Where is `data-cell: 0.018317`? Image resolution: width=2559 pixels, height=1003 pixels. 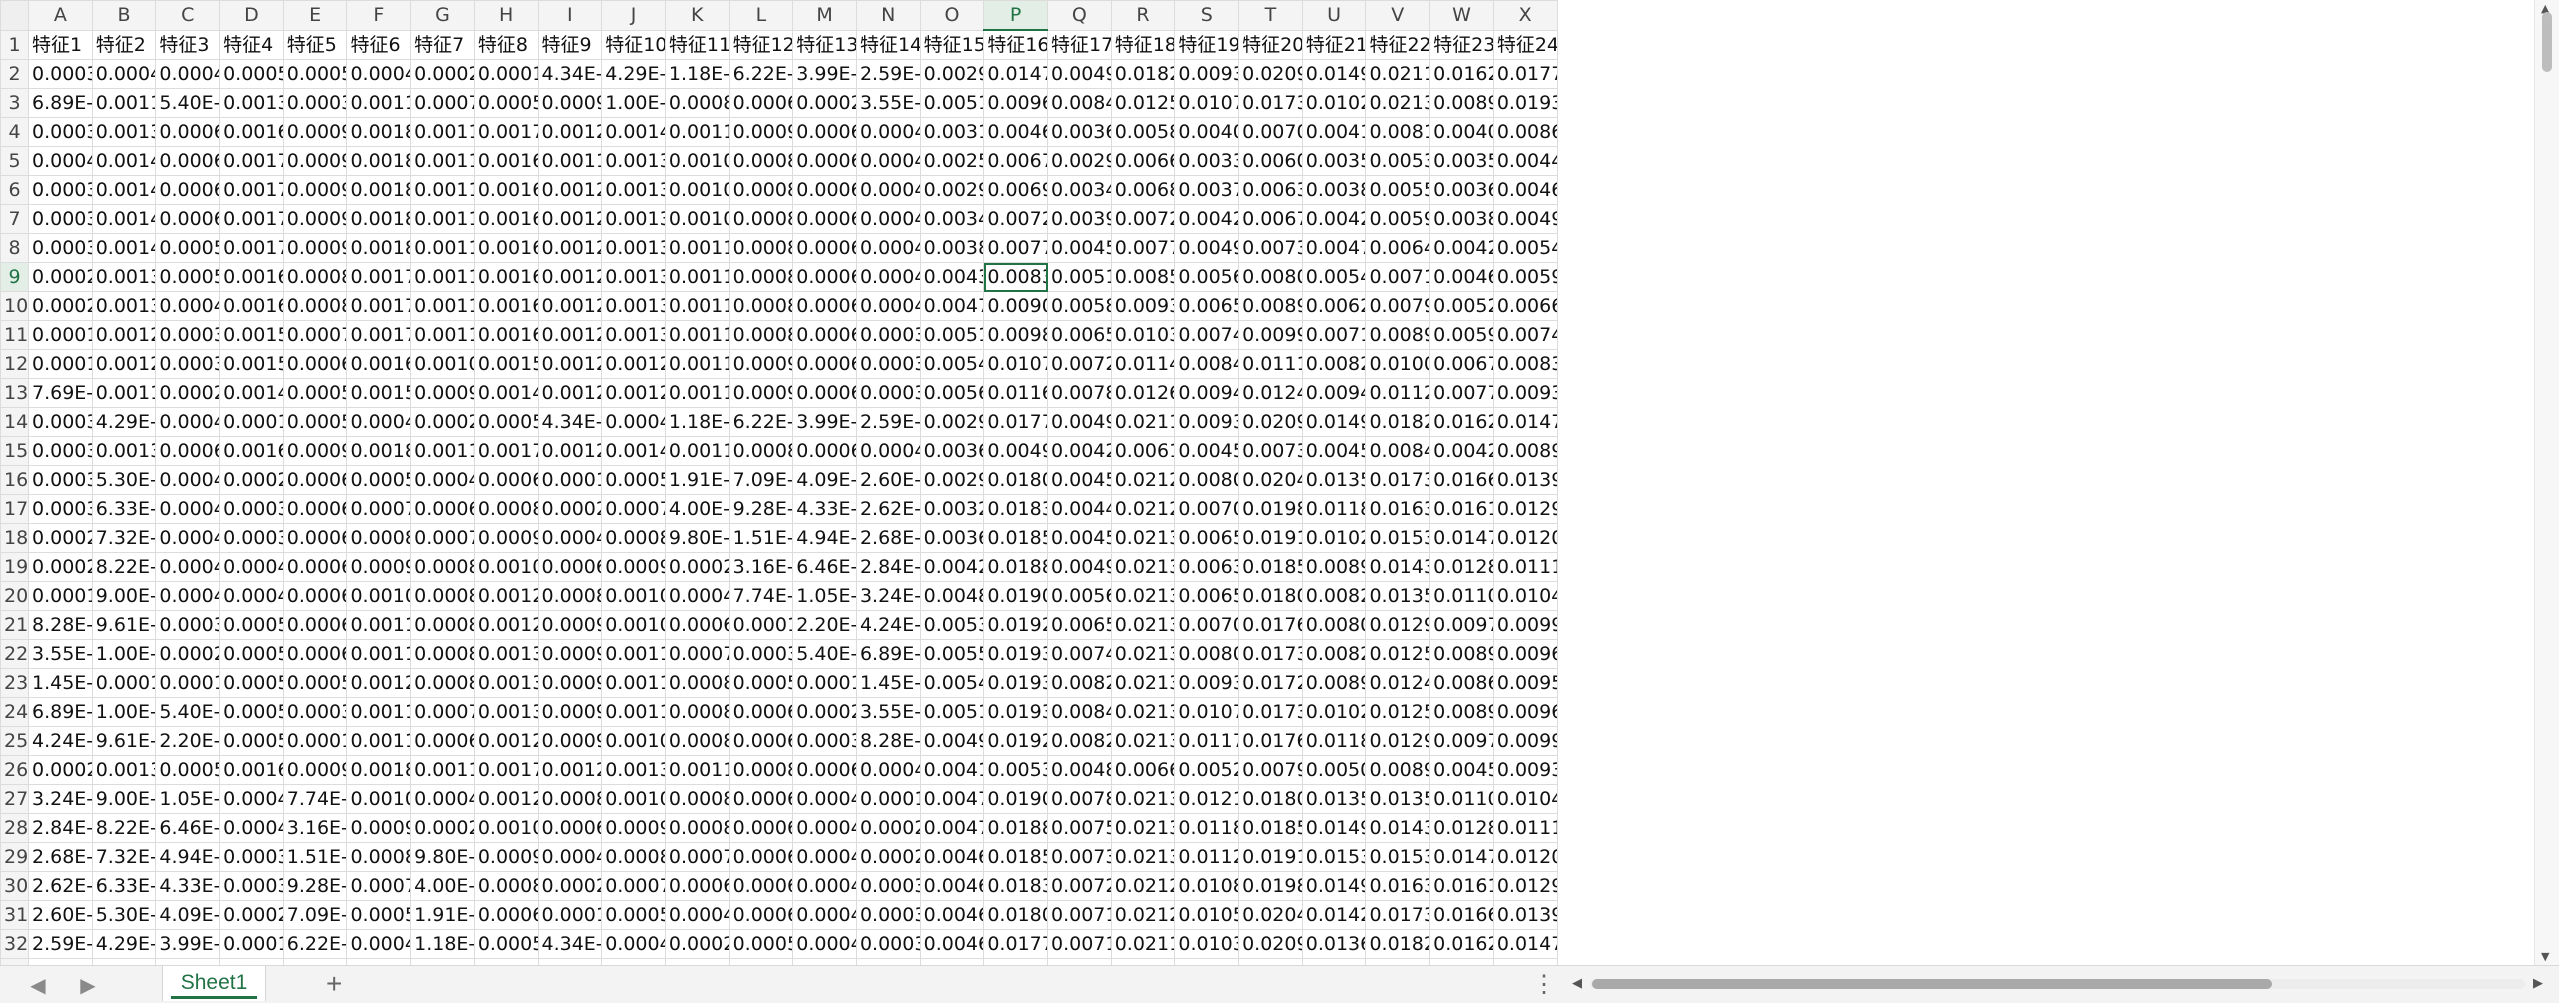 data-cell: 0.018317 is located at coordinates (1015, 886).